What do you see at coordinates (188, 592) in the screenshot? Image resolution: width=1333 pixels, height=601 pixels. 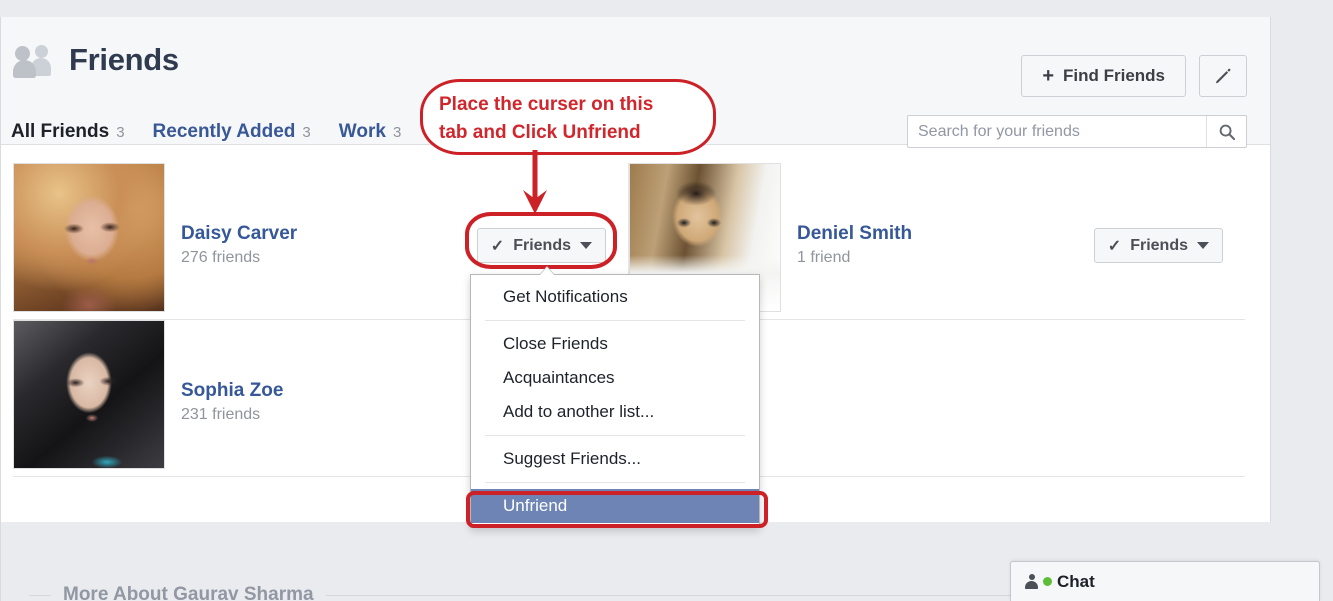 I see `more-about-label: More About Gaurav Sharma` at bounding box center [188, 592].